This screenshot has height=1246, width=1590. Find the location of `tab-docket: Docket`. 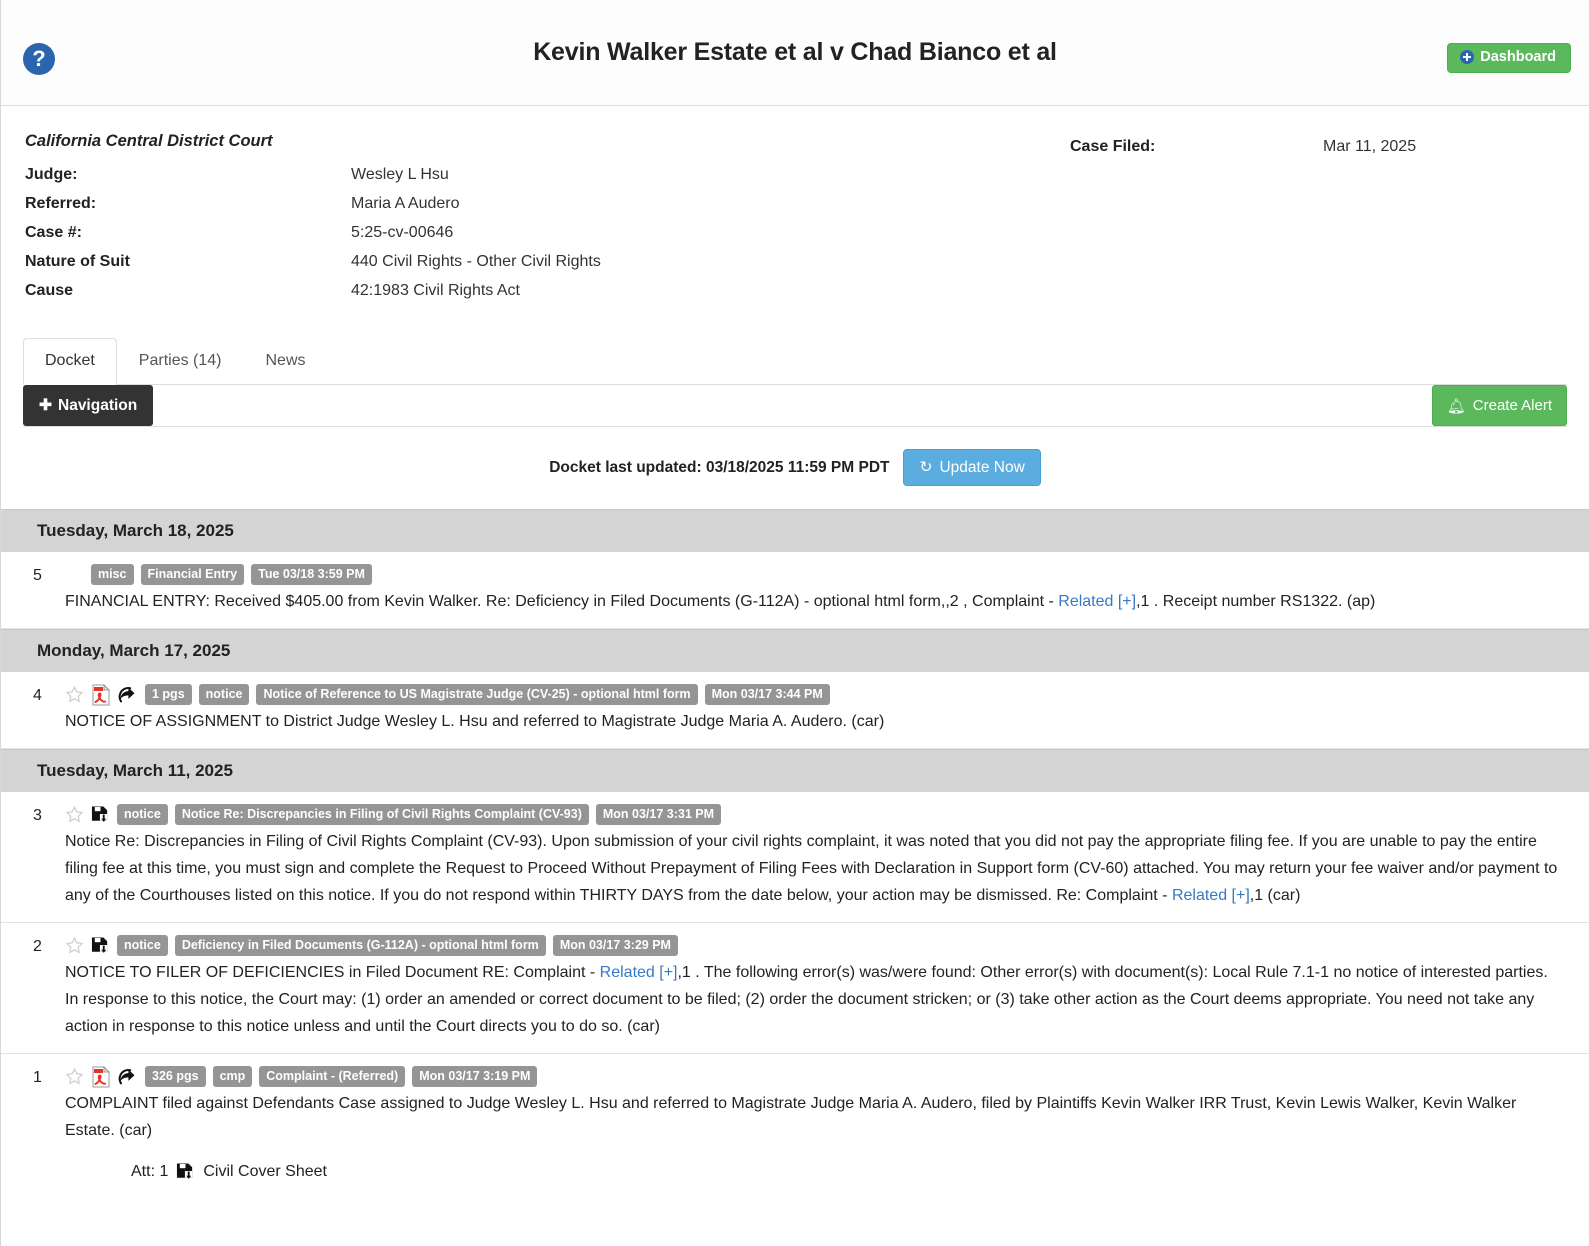

tab-docket: Docket is located at coordinates (70, 361).